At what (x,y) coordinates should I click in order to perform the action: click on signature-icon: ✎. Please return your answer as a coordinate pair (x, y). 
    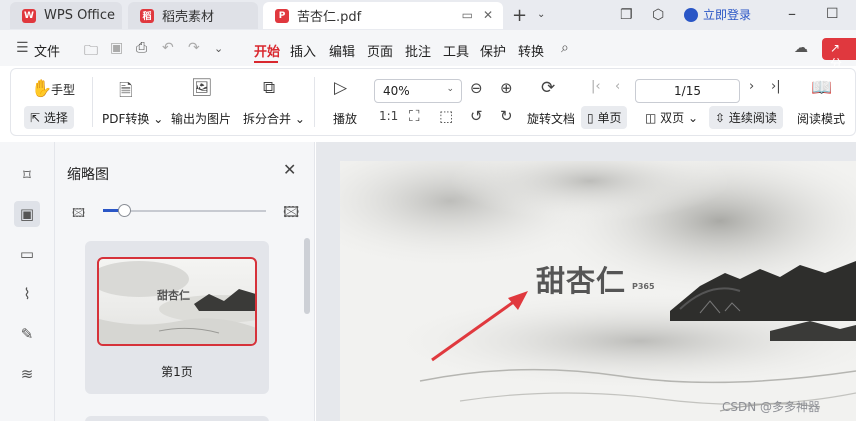
    Looking at the image, I should click on (27, 334).